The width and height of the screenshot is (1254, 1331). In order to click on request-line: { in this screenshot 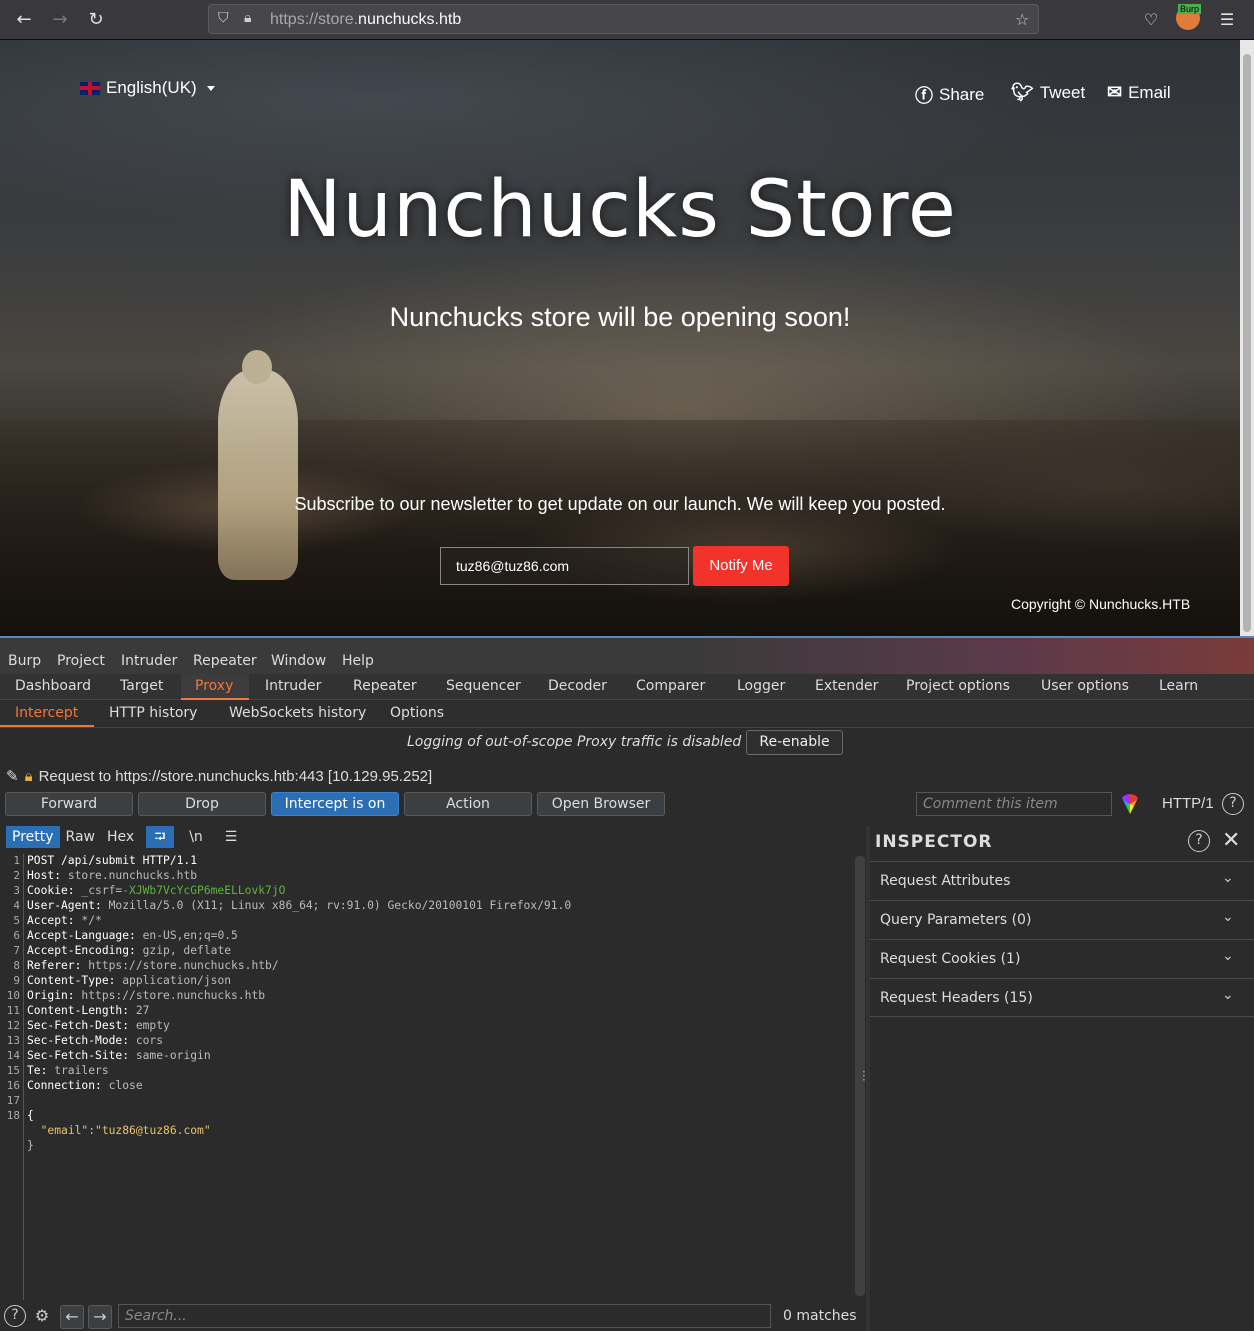, I will do `click(30, 1115)`.